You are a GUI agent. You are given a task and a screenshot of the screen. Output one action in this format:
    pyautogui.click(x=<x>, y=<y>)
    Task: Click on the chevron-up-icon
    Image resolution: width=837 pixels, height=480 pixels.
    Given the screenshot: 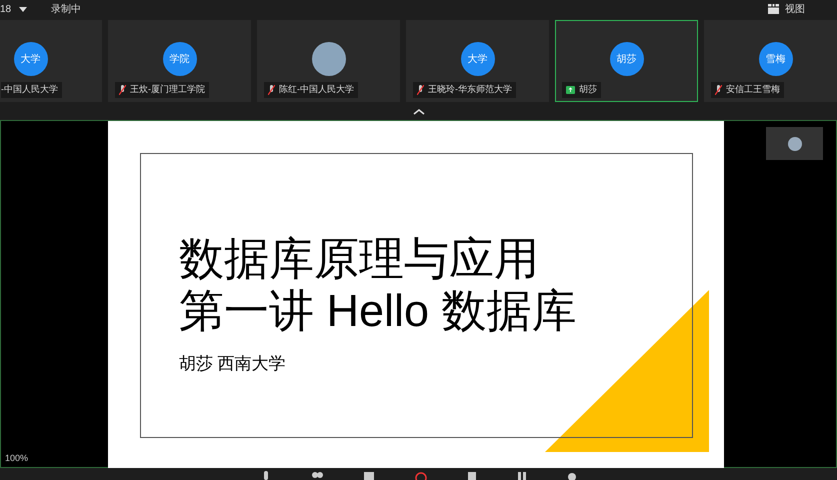 What is the action you would take?
    pyautogui.click(x=418, y=112)
    